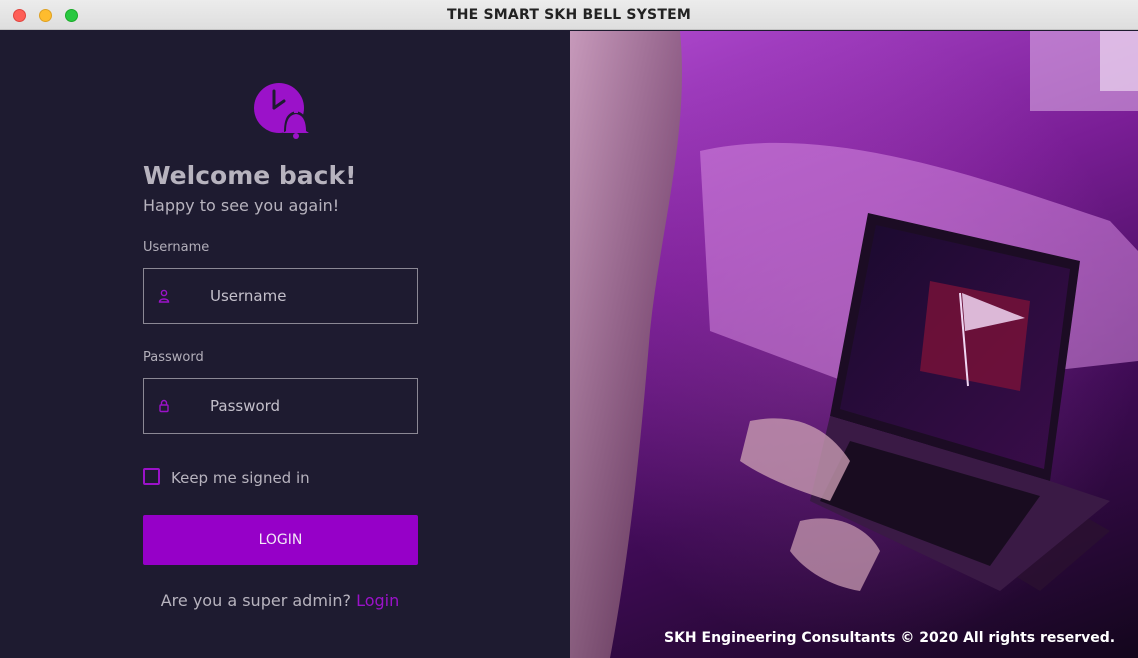 This screenshot has width=1138, height=658. I want to click on clock-bell-icon, so click(281, 111).